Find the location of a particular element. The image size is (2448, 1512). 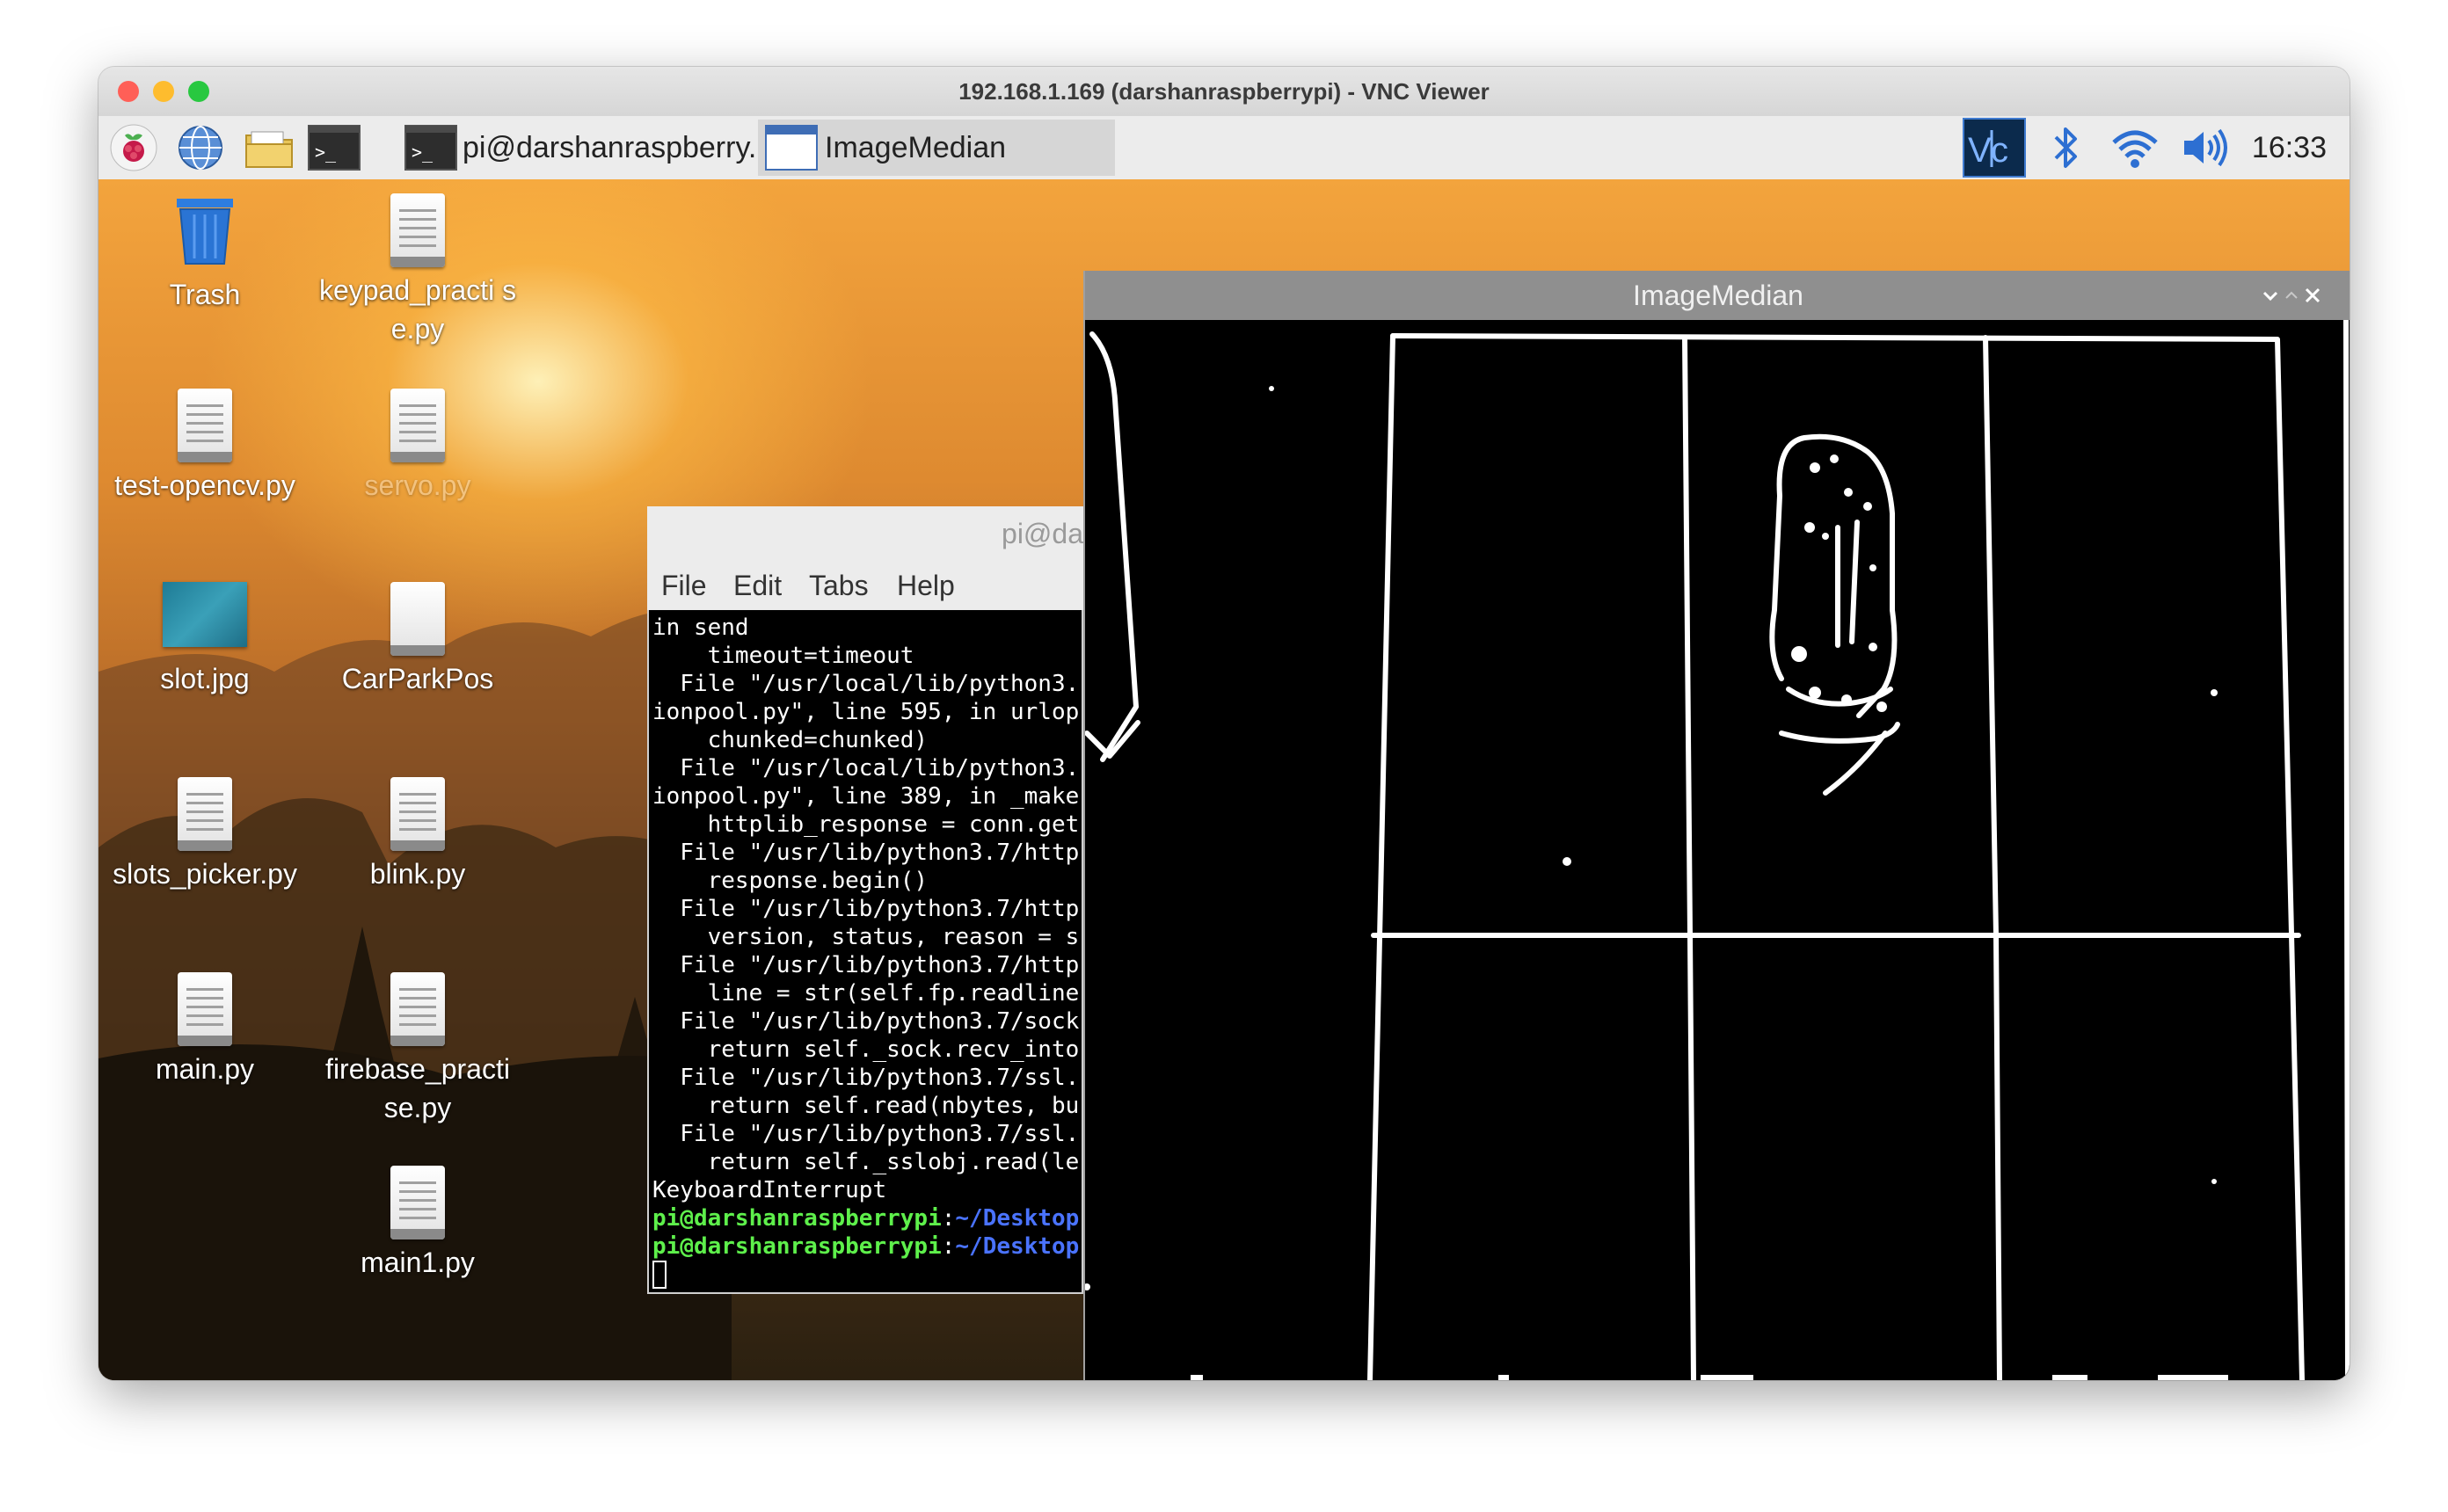

menu-file: File is located at coordinates (684, 585).